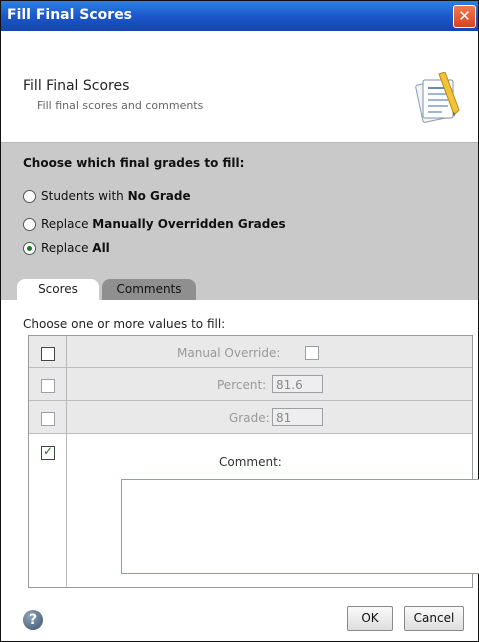  What do you see at coordinates (370, 618) in the screenshot?
I see `ok-button: OK` at bounding box center [370, 618].